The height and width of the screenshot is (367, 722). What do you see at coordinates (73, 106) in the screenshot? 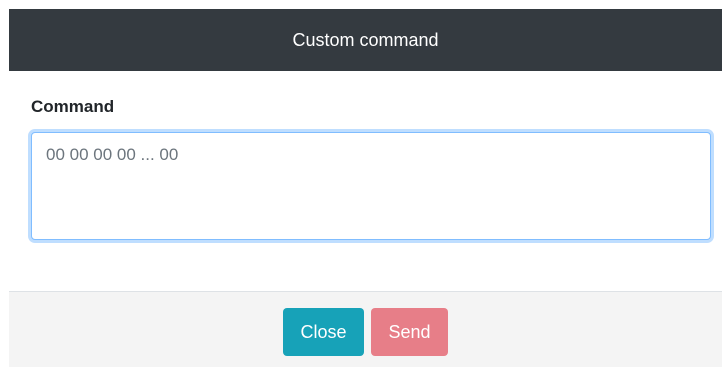
I see `command-label: Command` at bounding box center [73, 106].